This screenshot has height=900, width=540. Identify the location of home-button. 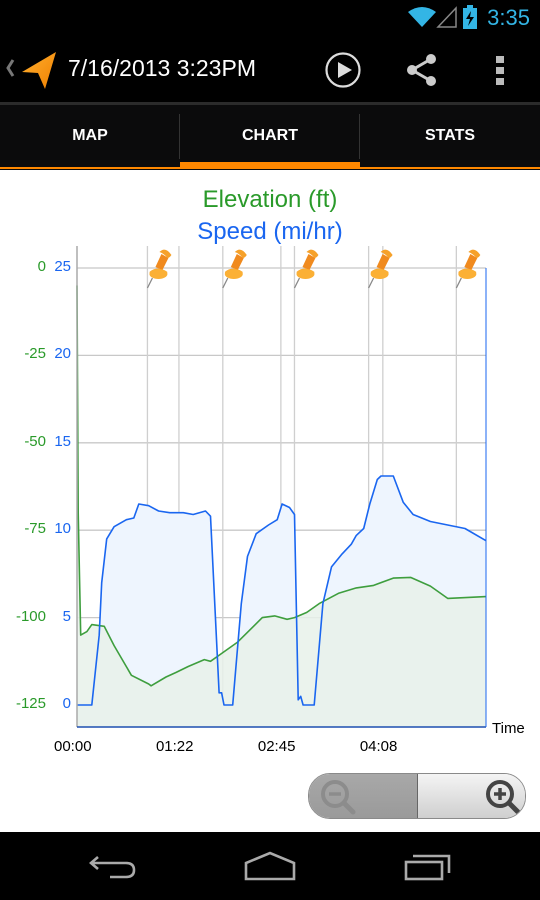
(270, 866).